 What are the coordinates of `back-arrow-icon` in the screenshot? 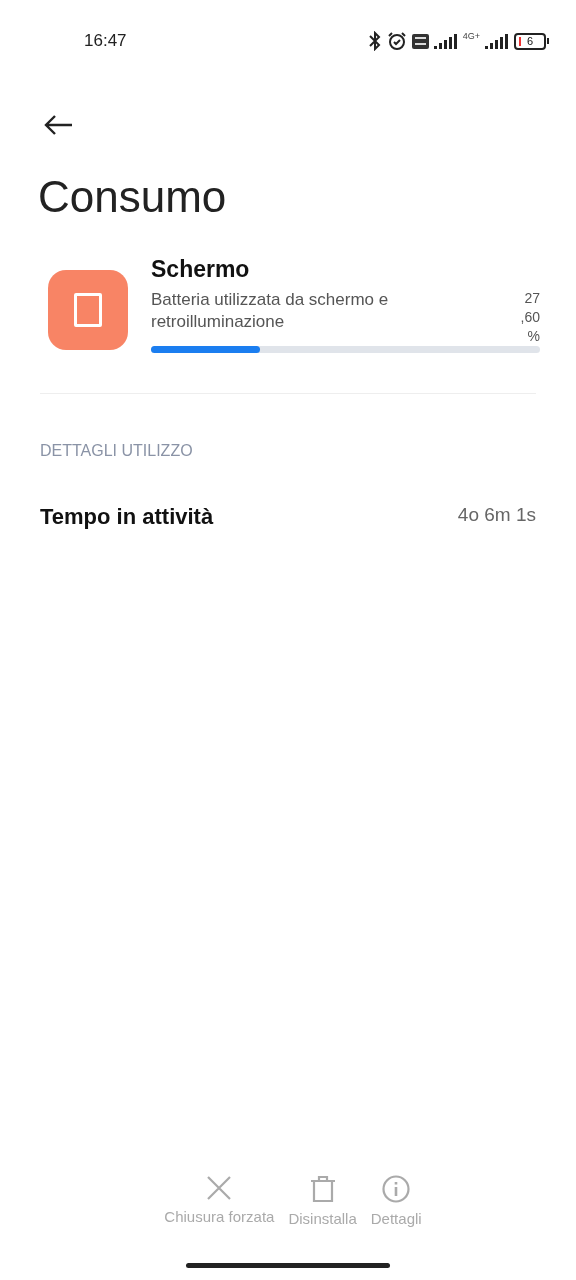 It's located at (58, 125).